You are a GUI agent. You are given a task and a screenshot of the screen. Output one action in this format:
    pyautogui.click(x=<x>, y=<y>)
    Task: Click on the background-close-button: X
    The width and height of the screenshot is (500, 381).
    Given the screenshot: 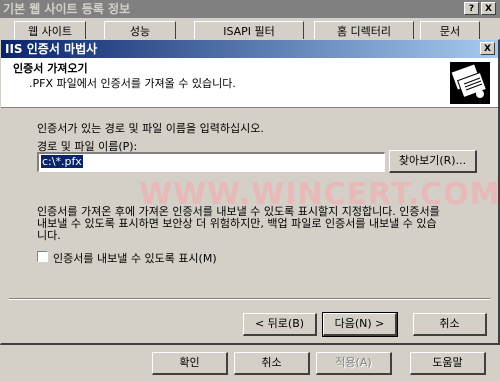 What is the action you would take?
    pyautogui.click(x=488, y=8)
    